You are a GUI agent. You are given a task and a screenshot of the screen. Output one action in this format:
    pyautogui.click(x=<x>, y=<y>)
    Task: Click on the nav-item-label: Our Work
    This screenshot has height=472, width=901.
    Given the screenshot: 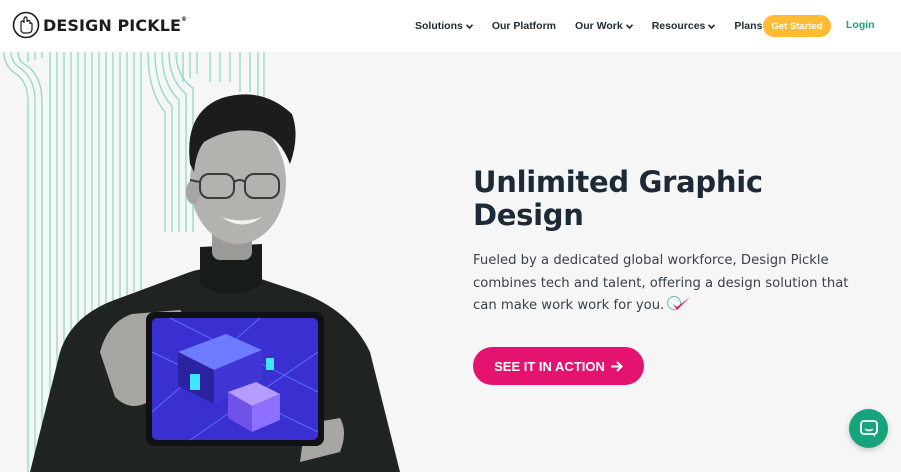 What is the action you would take?
    pyautogui.click(x=599, y=26)
    